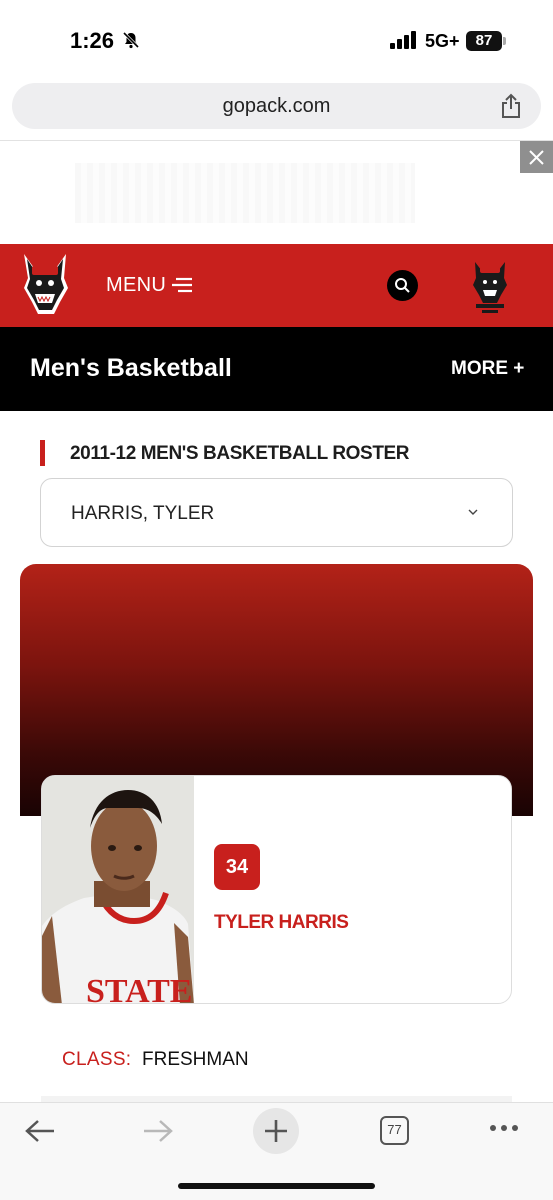  Describe the element at coordinates (97, 1059) in the screenshot. I see `class-label: CLASS:` at that location.